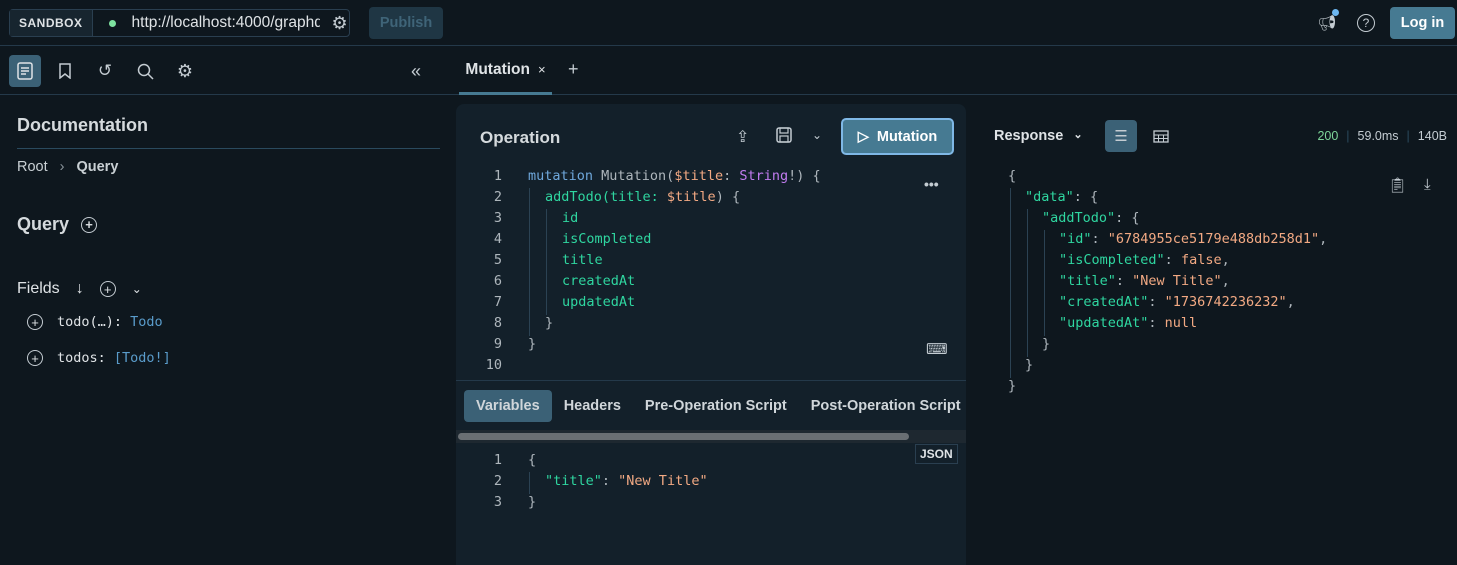 The image size is (1457, 565). Describe the element at coordinates (804, 176) in the screenshot. I see `code-token: !) {` at that location.